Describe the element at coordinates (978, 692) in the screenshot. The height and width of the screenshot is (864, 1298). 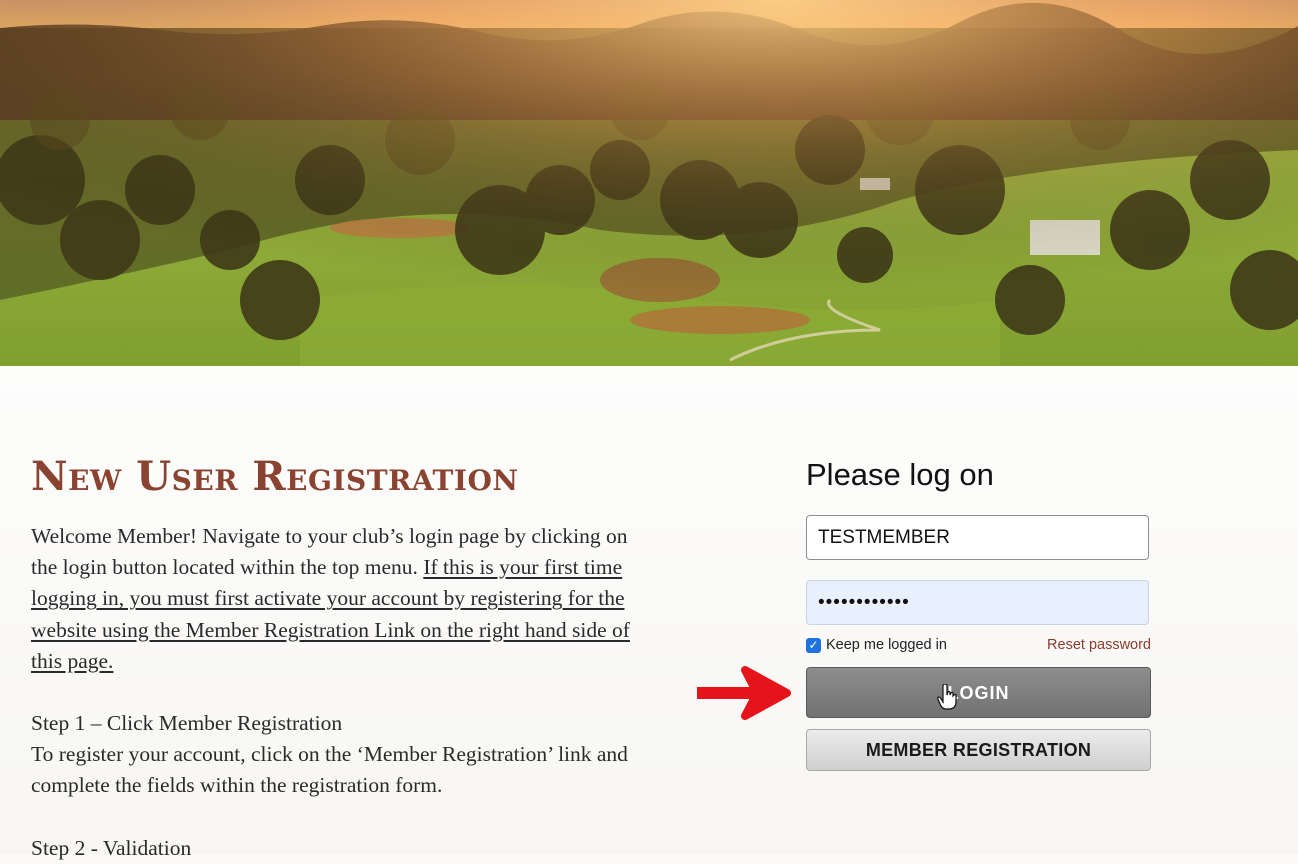
I see `login-button: LOGIN` at that location.